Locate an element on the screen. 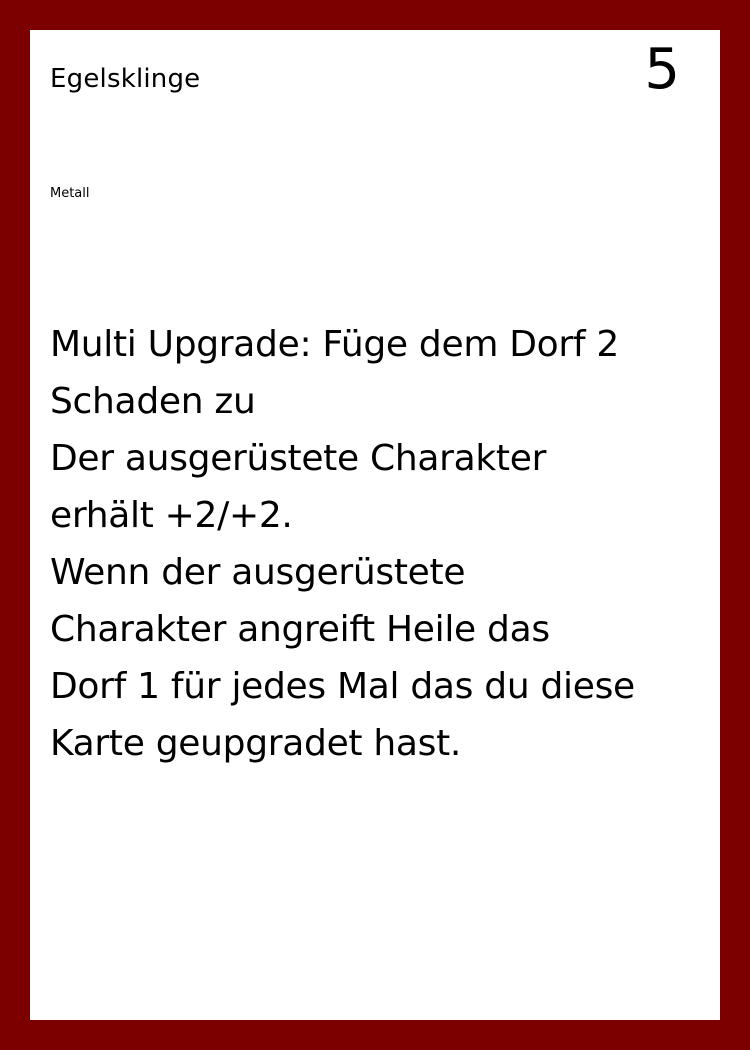 Image resolution: width=750 pixels, height=1050 pixels. rules-text-line: erhält +2/+2. is located at coordinates (171, 515).